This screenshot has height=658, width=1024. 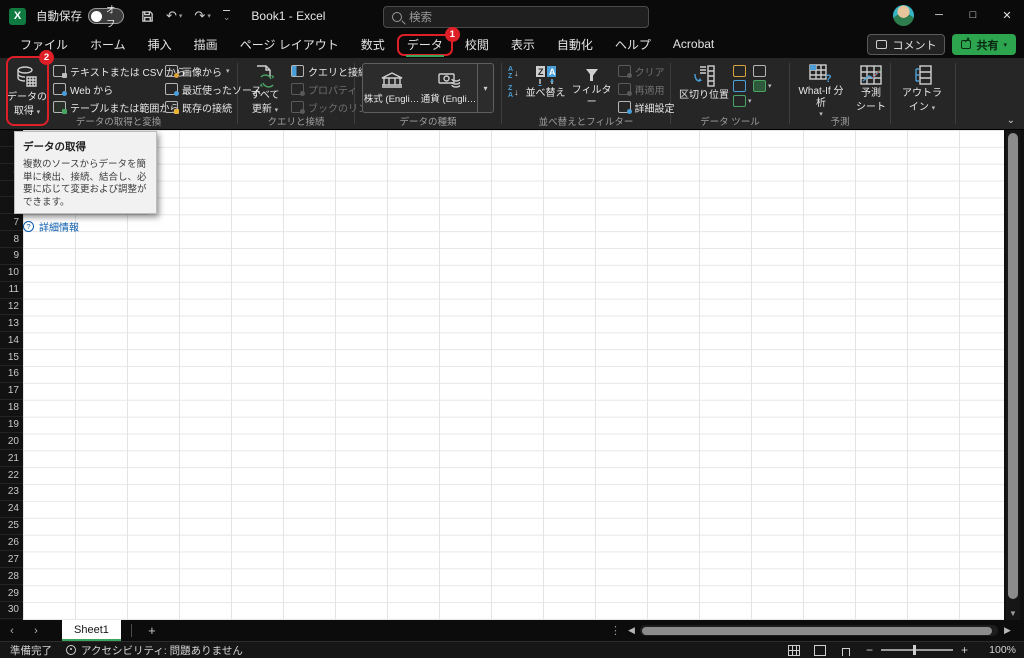 What do you see at coordinates (793, 650) in the screenshot?
I see `normal-view-icon` at bounding box center [793, 650].